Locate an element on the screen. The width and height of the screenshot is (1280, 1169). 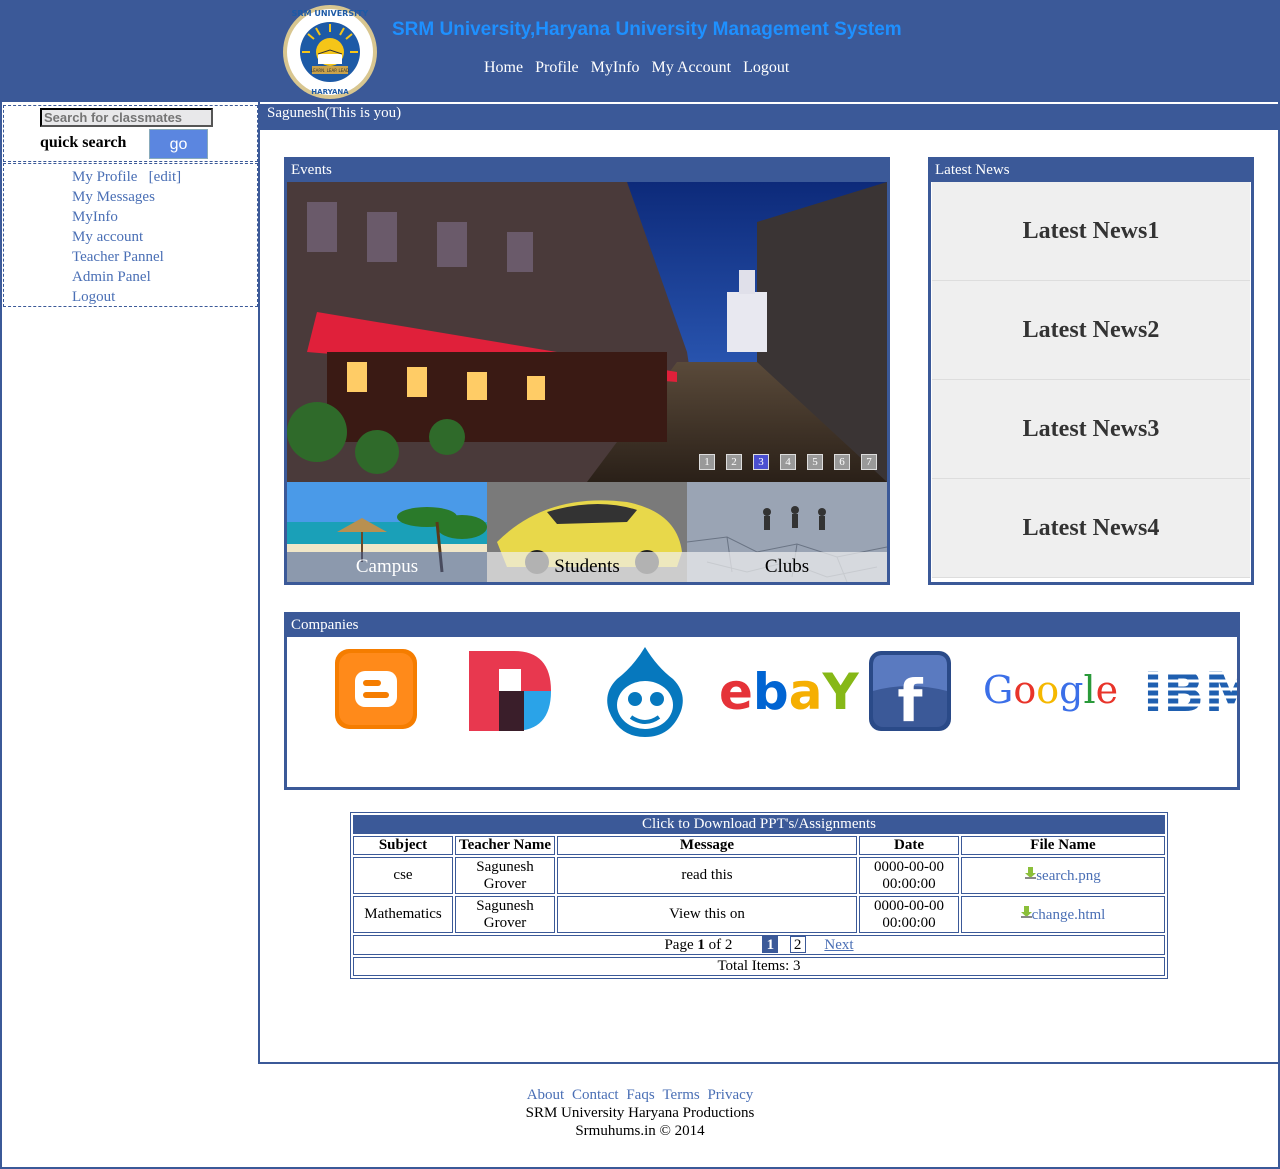
thumb-campus: Campus is located at coordinates (387, 532).